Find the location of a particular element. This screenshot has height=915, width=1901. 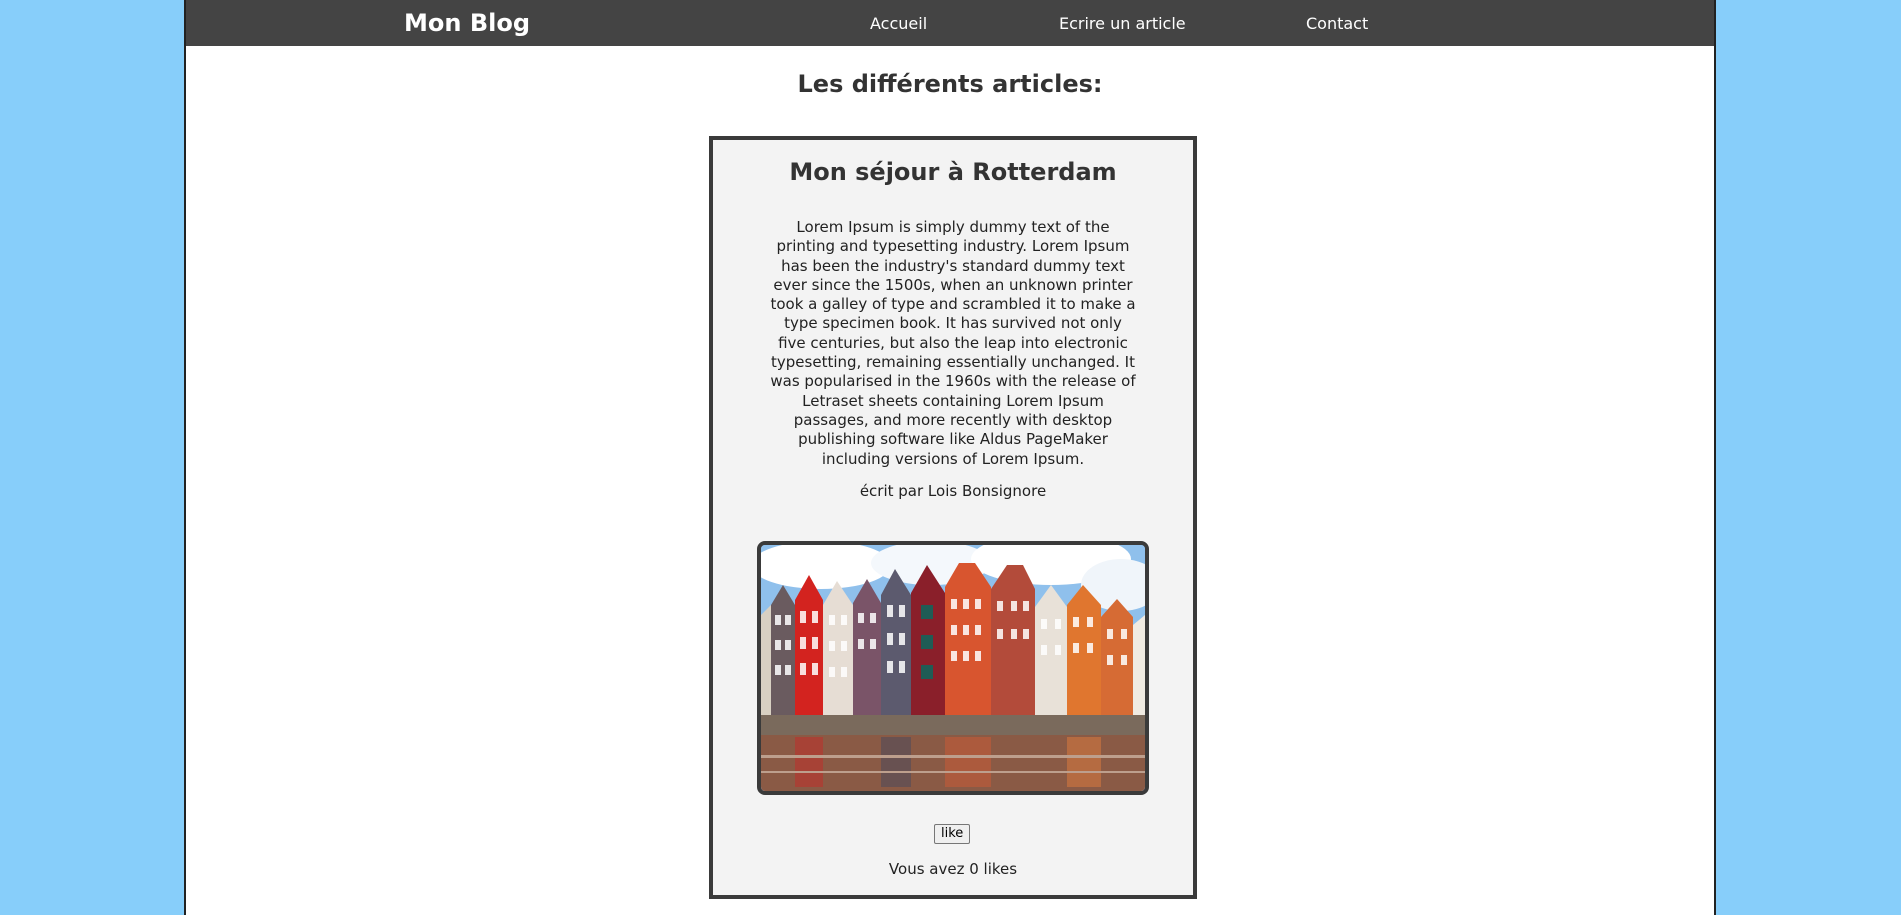

article-image is located at coordinates (953, 668).